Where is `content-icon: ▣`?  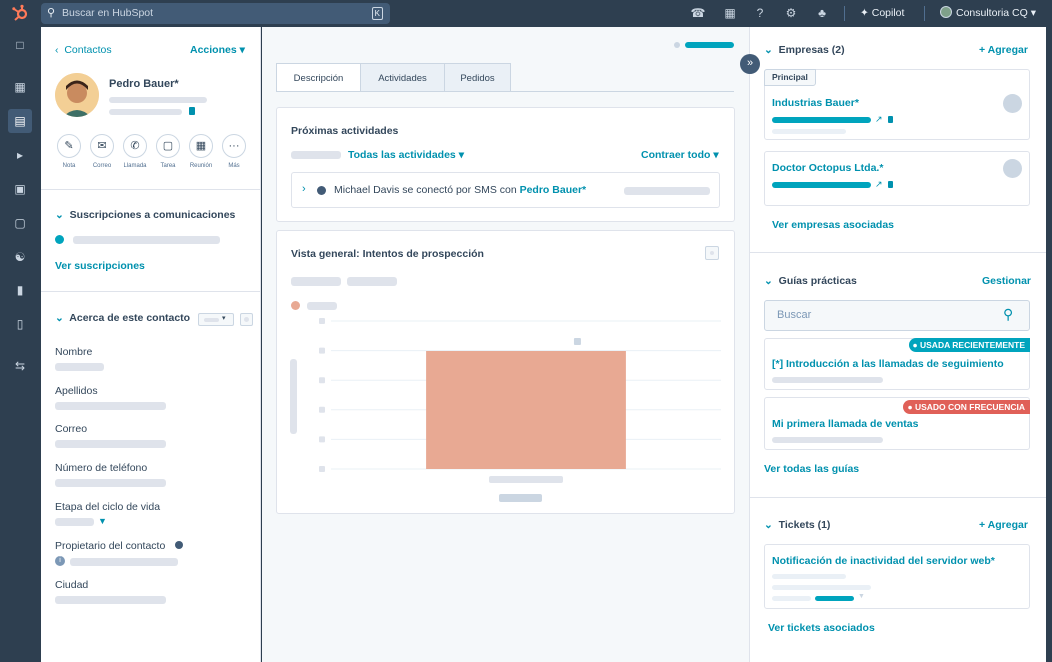 content-icon: ▣ is located at coordinates (20, 189).